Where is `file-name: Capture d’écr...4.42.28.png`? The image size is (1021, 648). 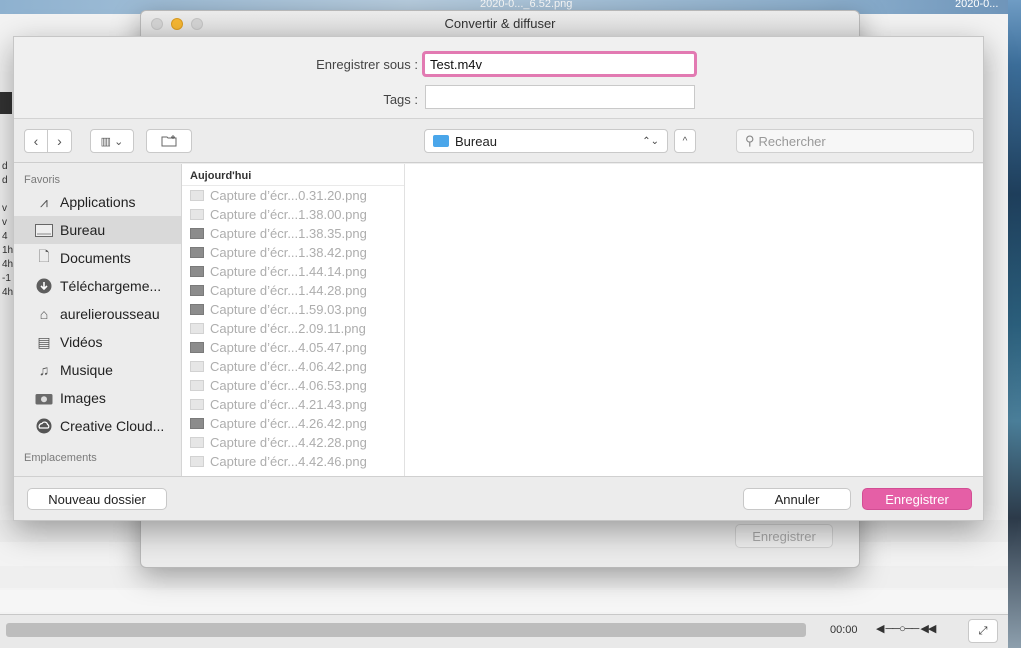 file-name: Capture d’écr...4.42.28.png is located at coordinates (288, 442).